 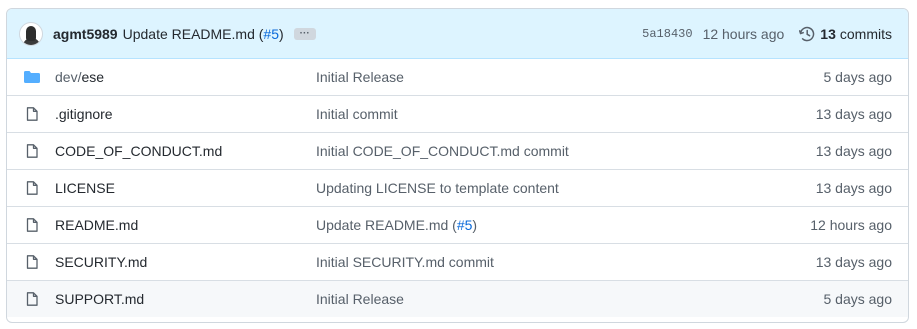 What do you see at coordinates (138, 151) in the screenshot?
I see `file-name-link: CODE_OF_CONDUCT.md` at bounding box center [138, 151].